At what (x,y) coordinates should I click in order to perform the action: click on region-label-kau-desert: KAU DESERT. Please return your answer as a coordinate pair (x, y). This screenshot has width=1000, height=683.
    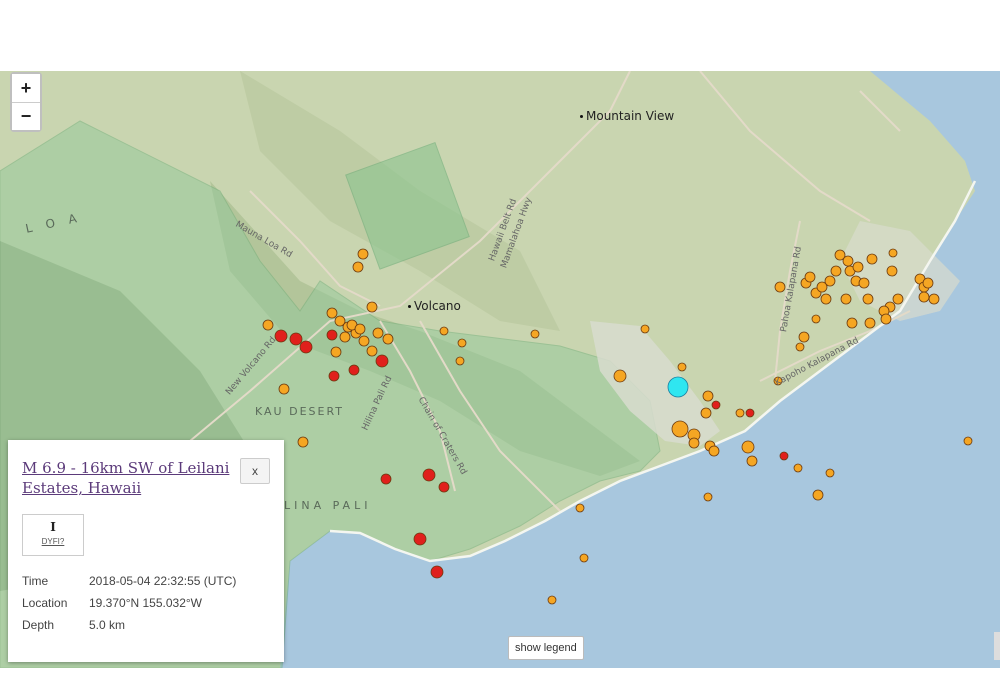
    Looking at the image, I should click on (300, 411).